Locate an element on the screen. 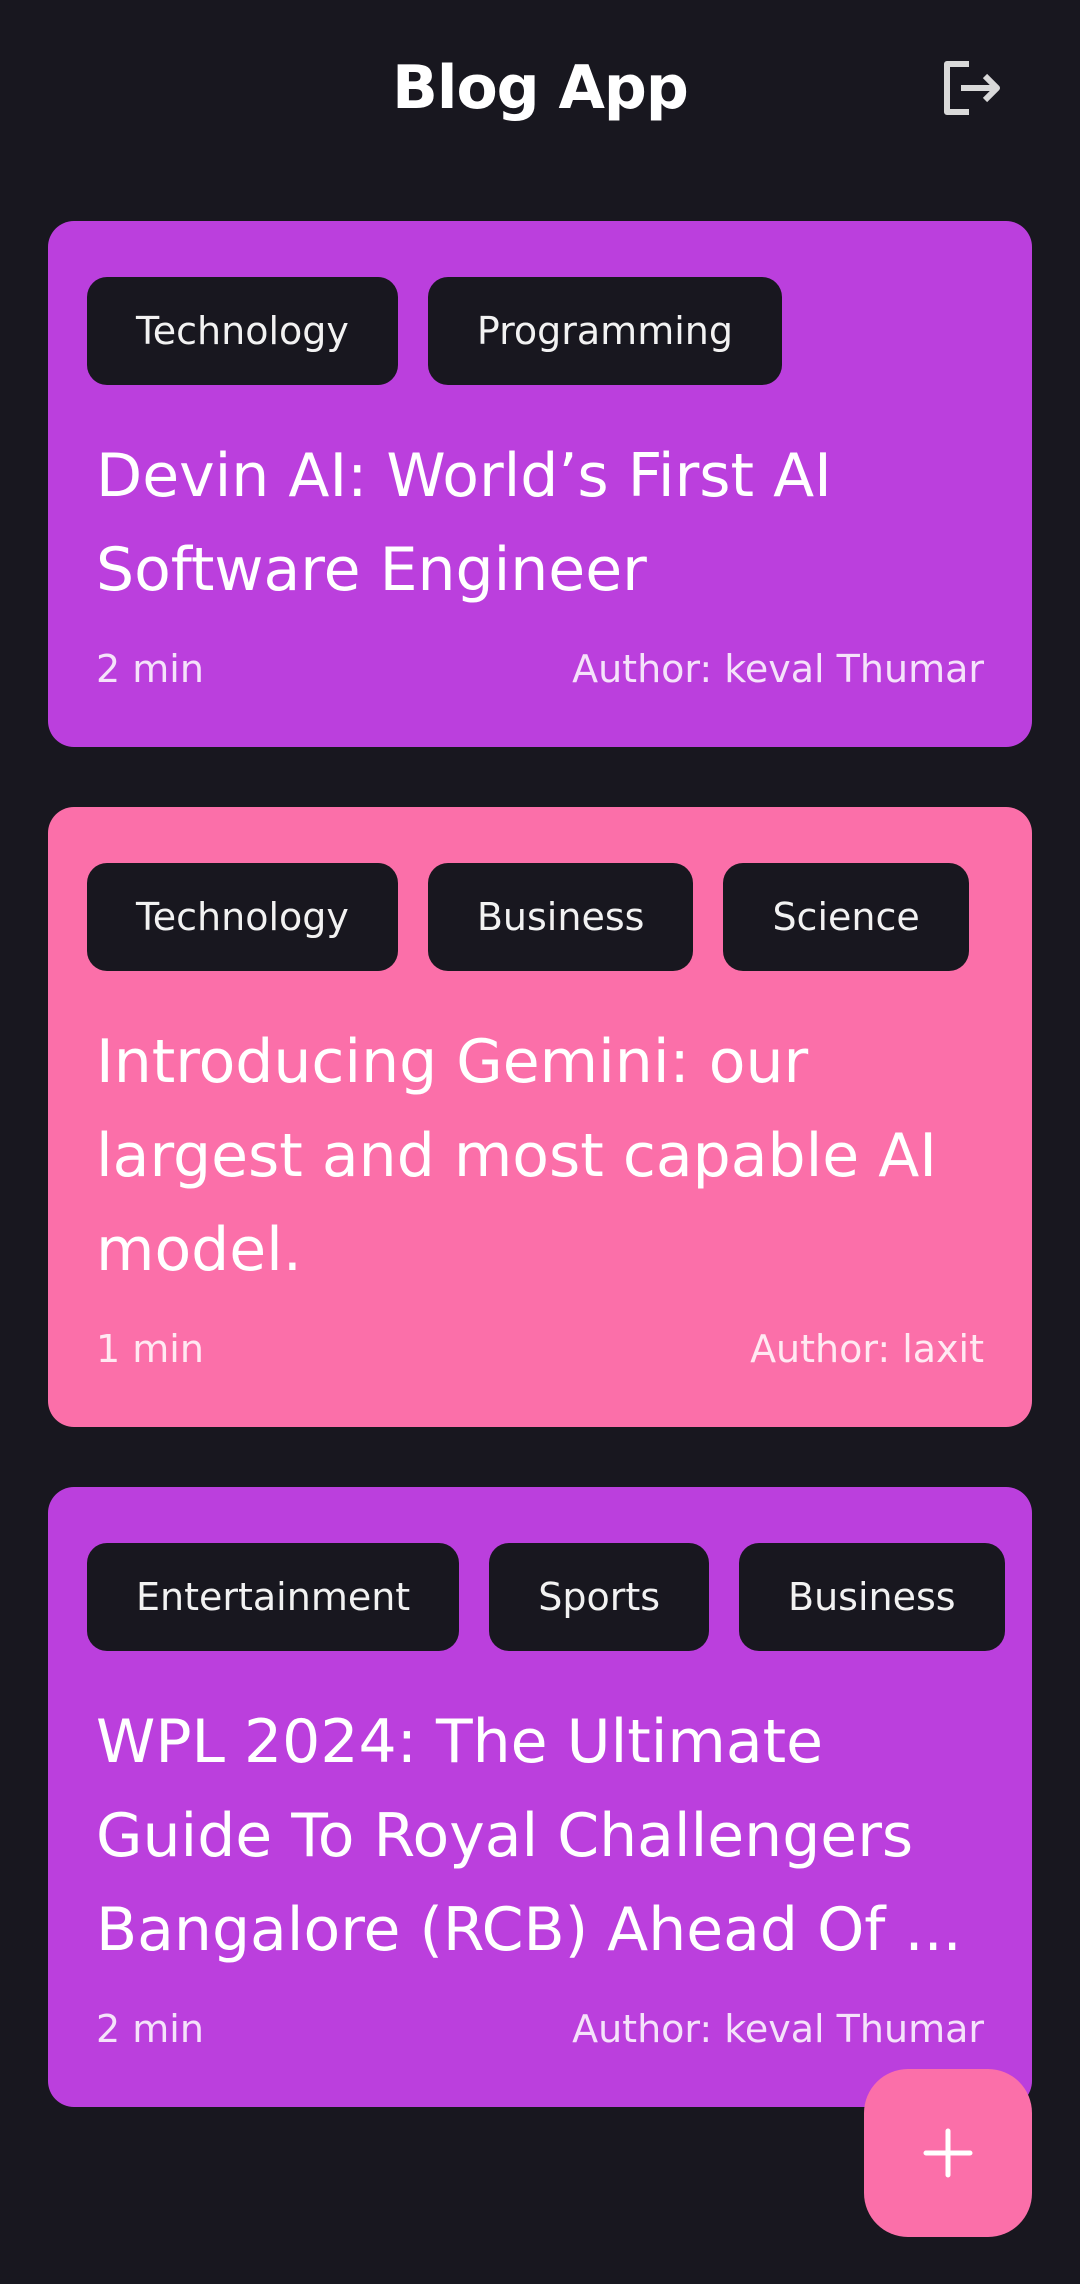  topic-chip: Programming is located at coordinates (604, 331).